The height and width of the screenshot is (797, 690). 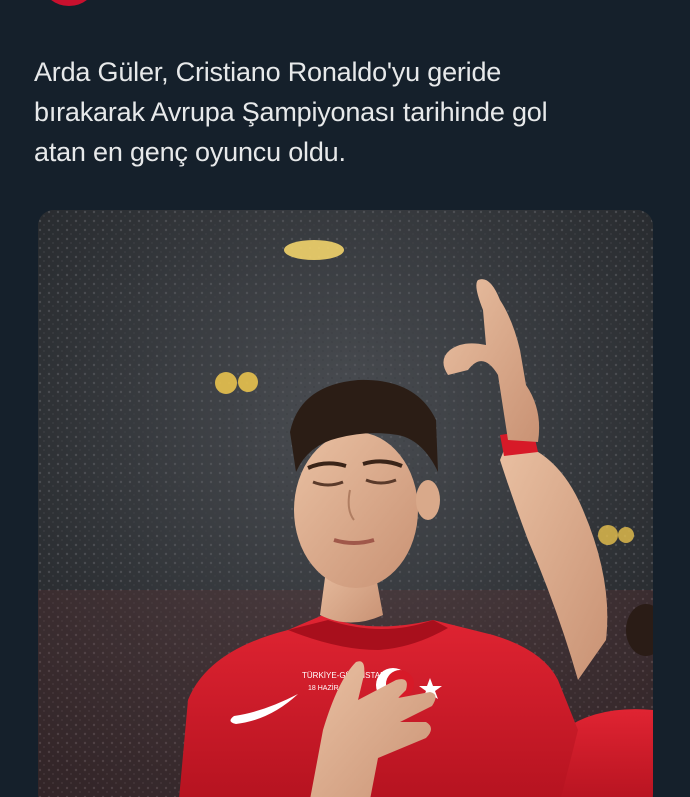 I want to click on tweet-text-line: atan en genç oyuncu oldu., so click(x=190, y=152).